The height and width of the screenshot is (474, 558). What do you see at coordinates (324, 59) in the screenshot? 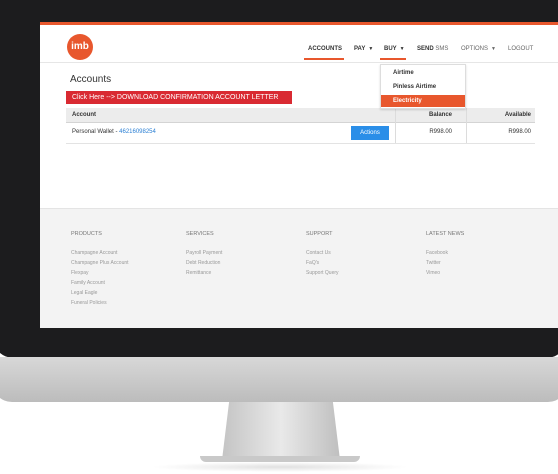
I see `nav-accounts-underline` at bounding box center [324, 59].